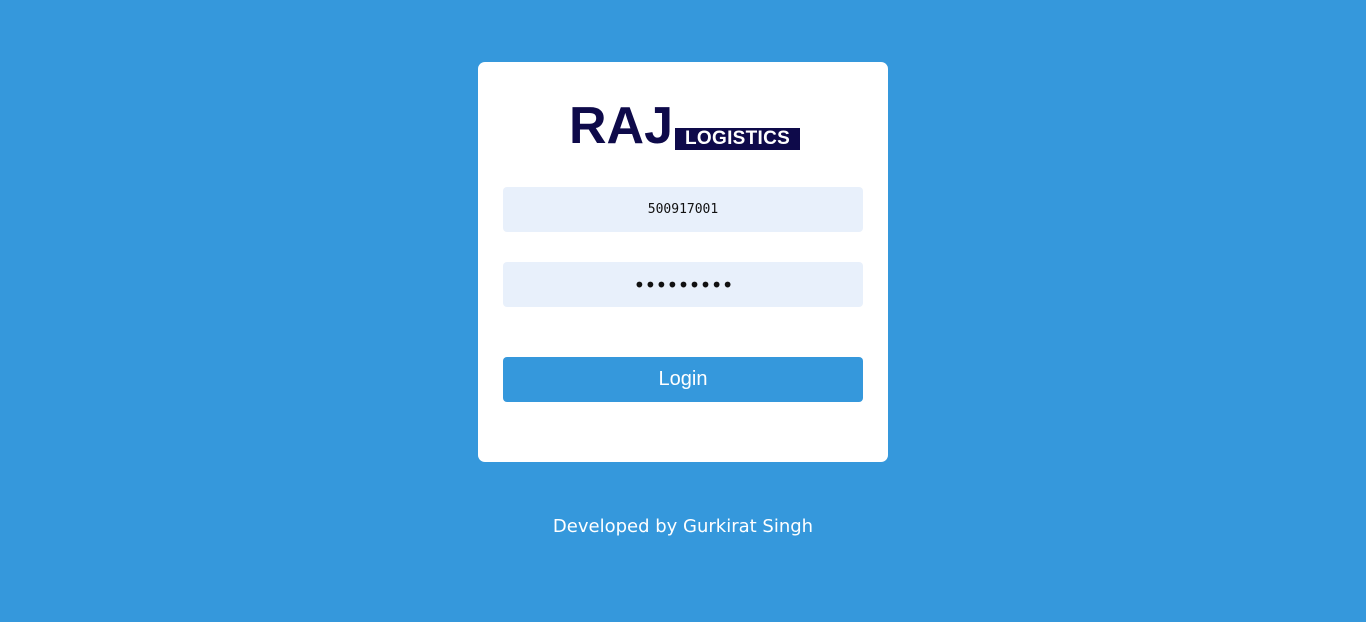  What do you see at coordinates (738, 139) in the screenshot?
I see `brand-tagline: LOGISTICS` at bounding box center [738, 139].